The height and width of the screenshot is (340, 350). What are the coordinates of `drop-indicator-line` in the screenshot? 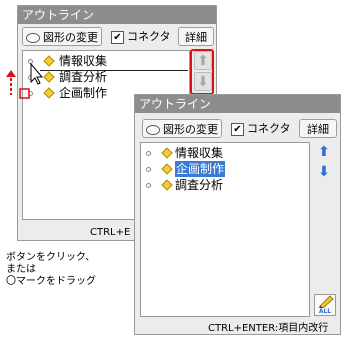 It's located at (114, 70).